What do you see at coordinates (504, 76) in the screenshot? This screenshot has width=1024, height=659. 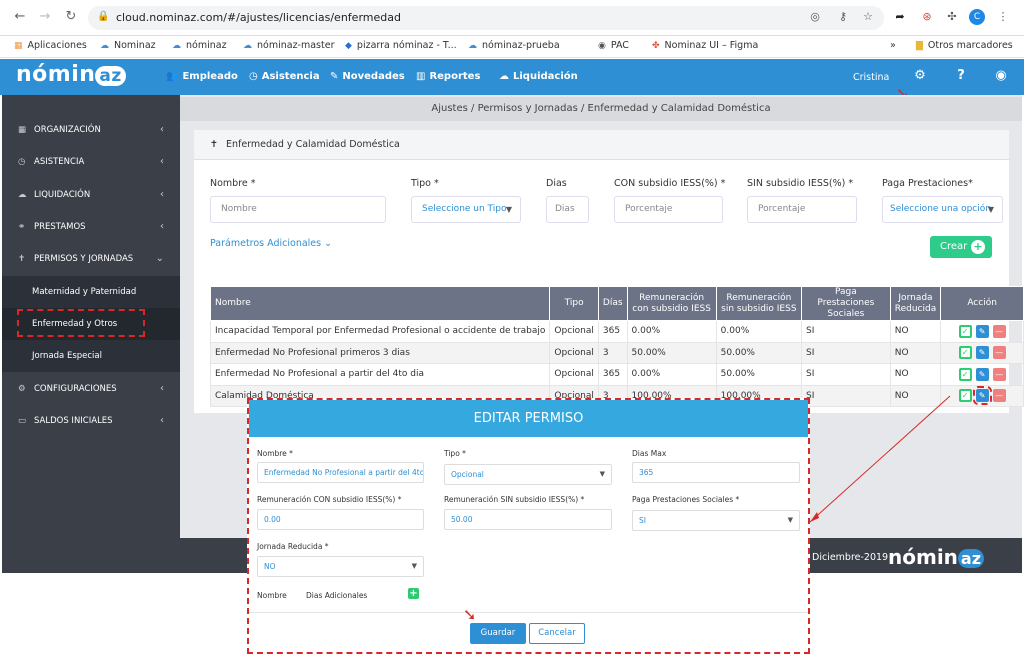 I see `cloud-upload-icon: ☁` at bounding box center [504, 76].